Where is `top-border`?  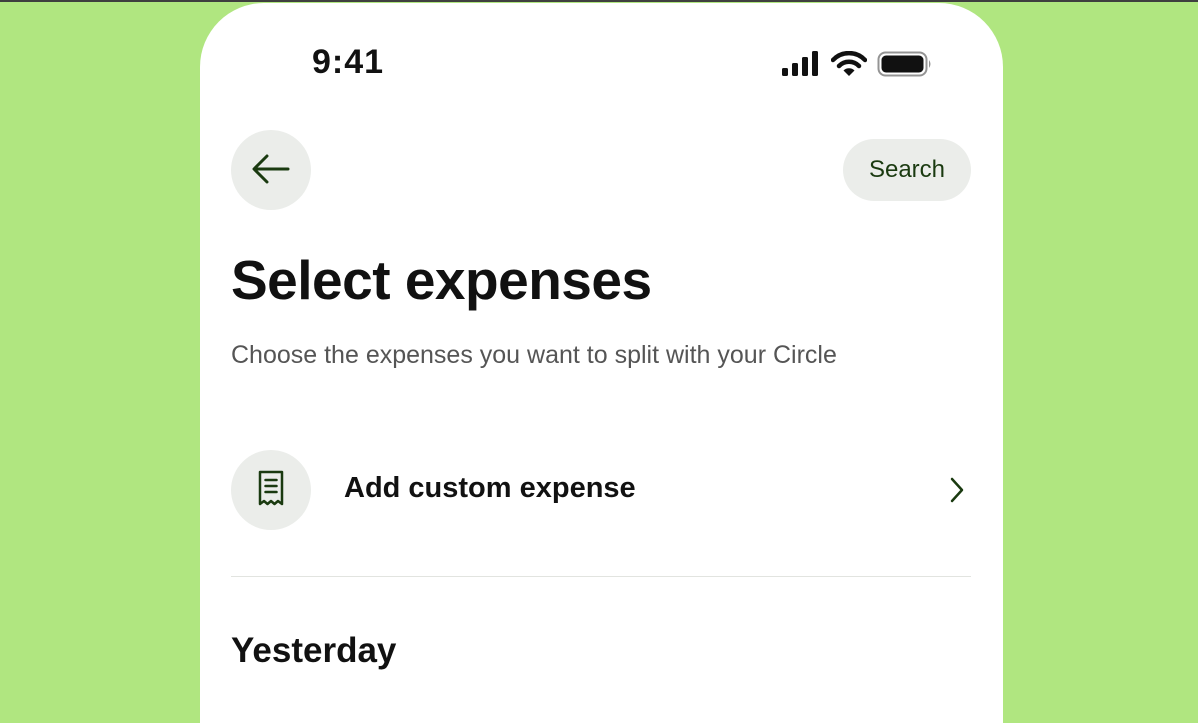
top-border is located at coordinates (599, 1).